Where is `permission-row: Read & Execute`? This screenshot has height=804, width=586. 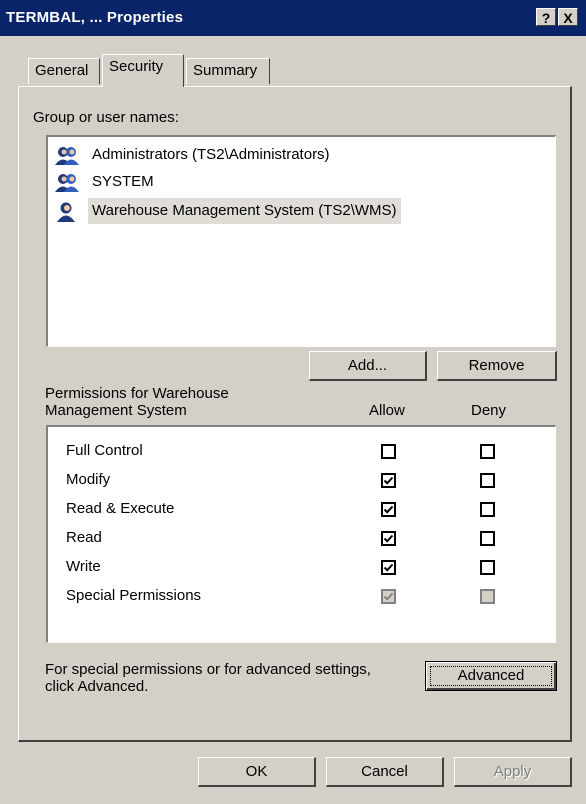 permission-row: Read & Execute is located at coordinates (120, 509).